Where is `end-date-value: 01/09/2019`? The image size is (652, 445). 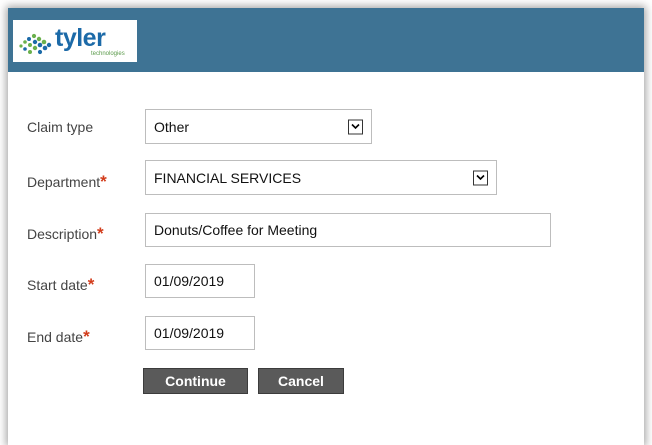
end-date-value: 01/09/2019 is located at coordinates (189, 333).